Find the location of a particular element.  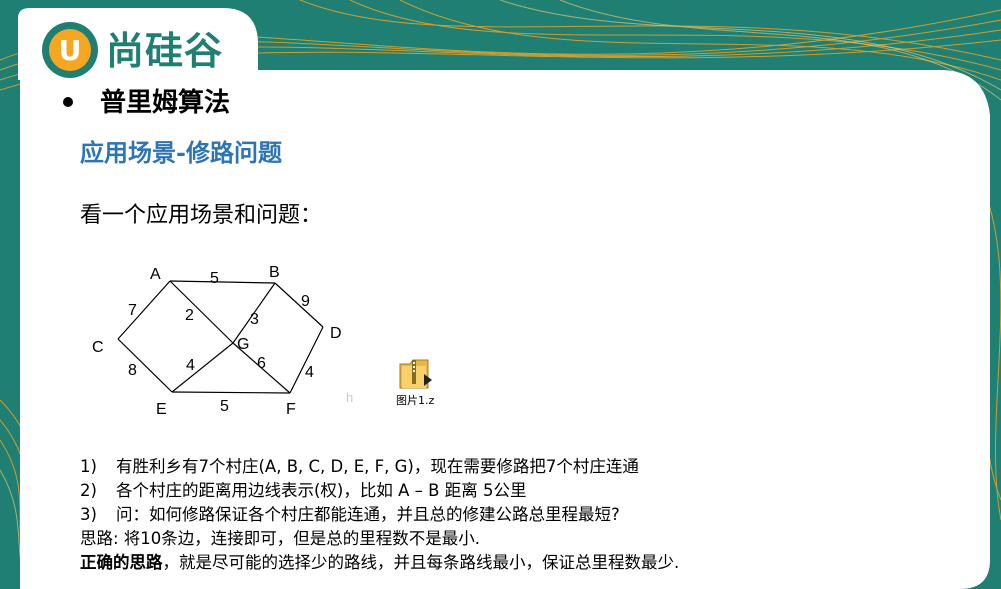

village-graph: A B C D E F G 5 7 2 3 9 8 4 6 4 5 is located at coordinates (217, 341).